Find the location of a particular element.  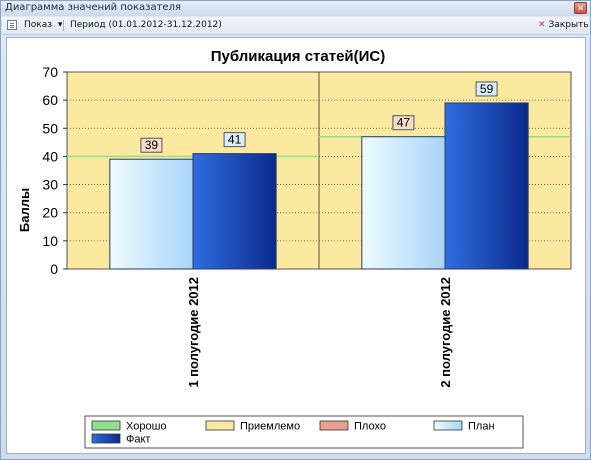

legend-label: Плохо is located at coordinates (370, 427).